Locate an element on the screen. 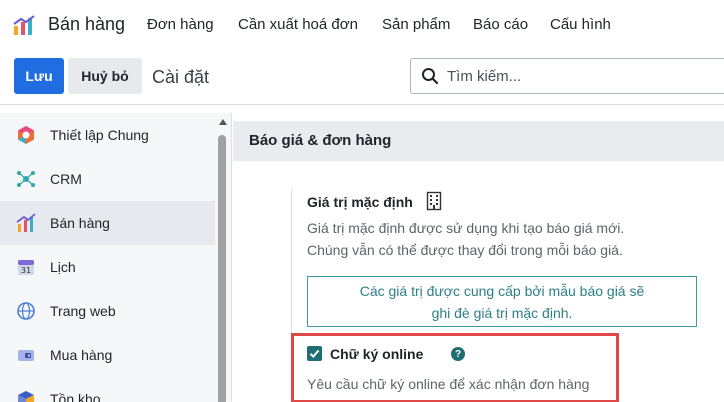 The height and width of the screenshot is (402, 724). website-app-icon is located at coordinates (26, 311).